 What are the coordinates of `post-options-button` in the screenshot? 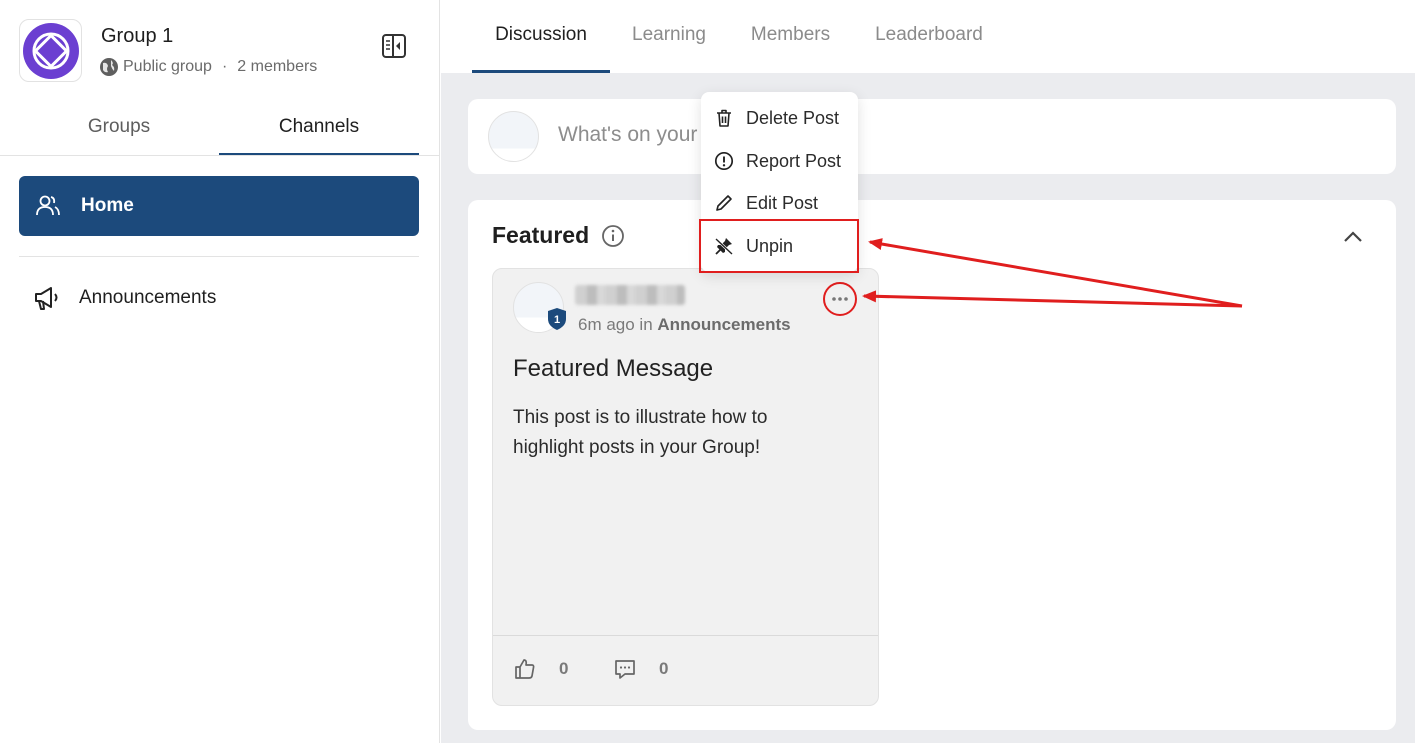 It's located at (840, 299).